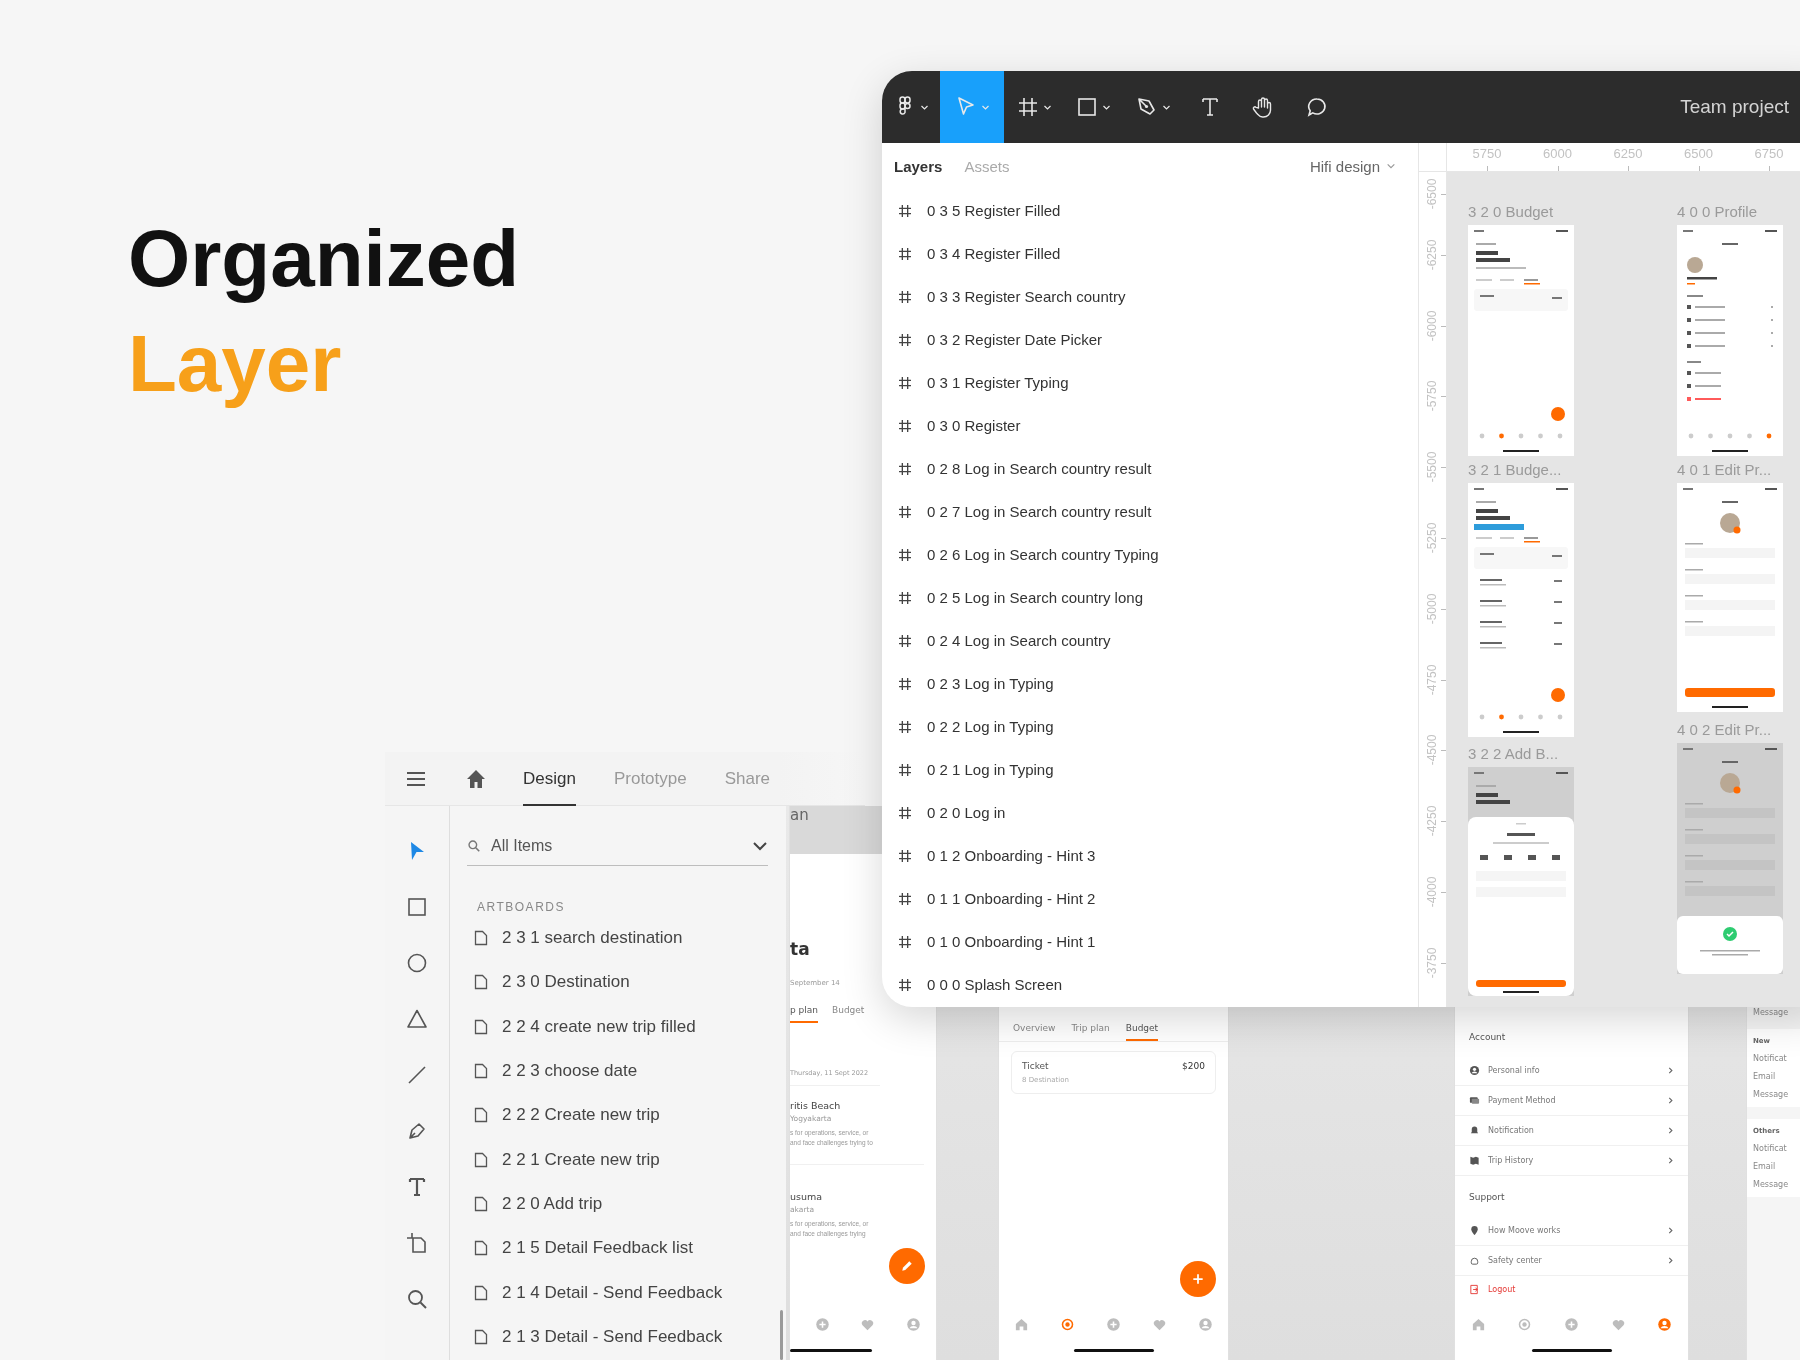  I want to click on profile-icon, so click(1665, 1324).